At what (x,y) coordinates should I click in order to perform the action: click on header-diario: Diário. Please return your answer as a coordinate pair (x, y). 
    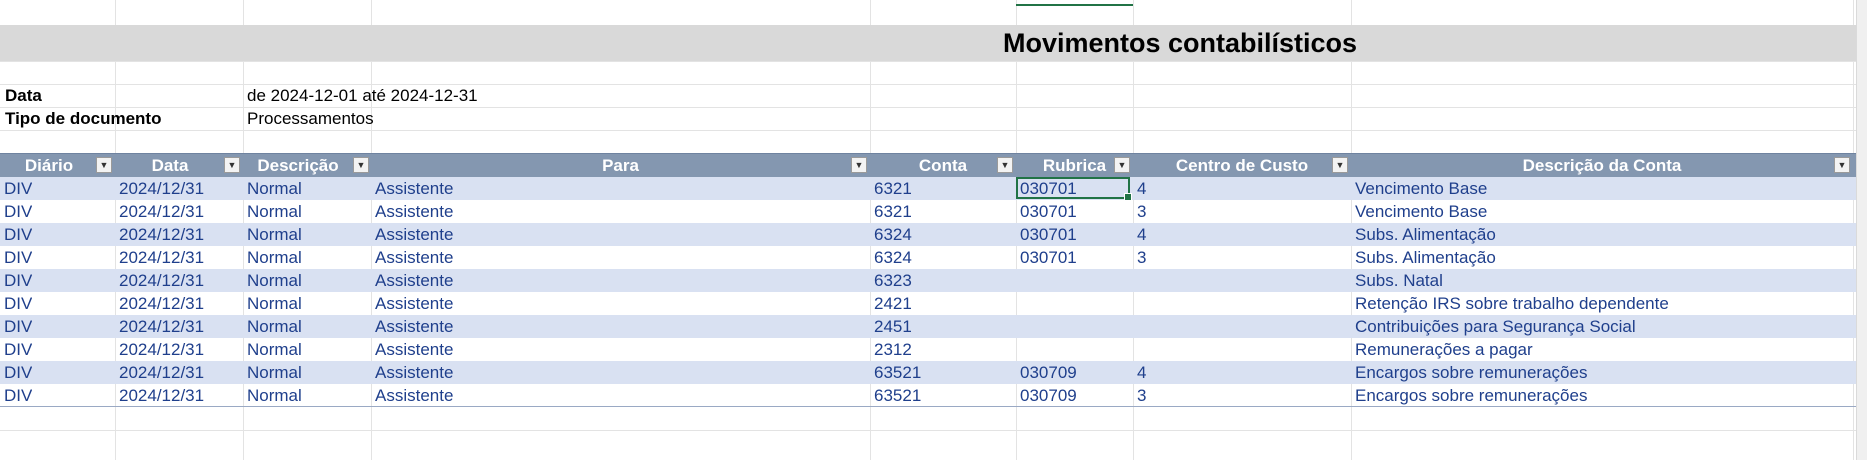
    Looking at the image, I should click on (49, 165).